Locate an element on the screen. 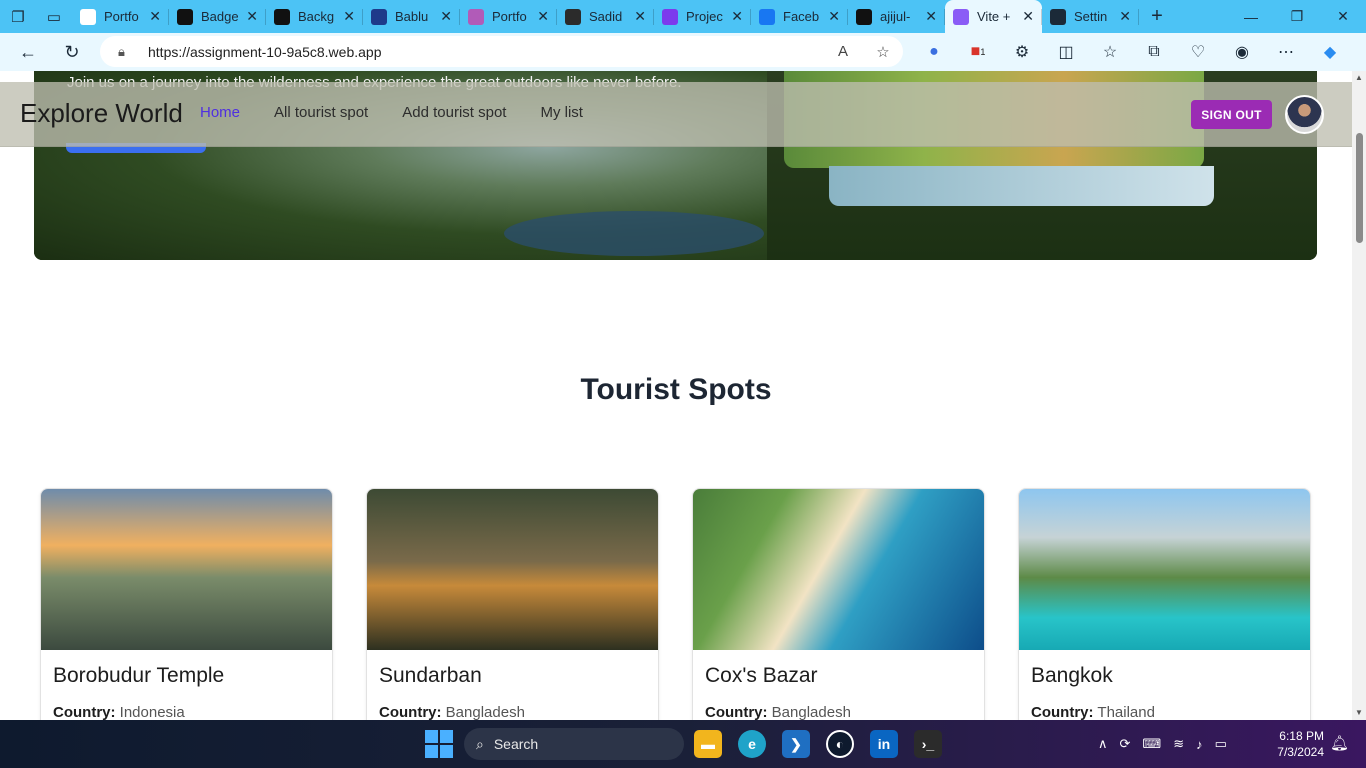  file-explorer-icon: ▬ is located at coordinates (708, 744).